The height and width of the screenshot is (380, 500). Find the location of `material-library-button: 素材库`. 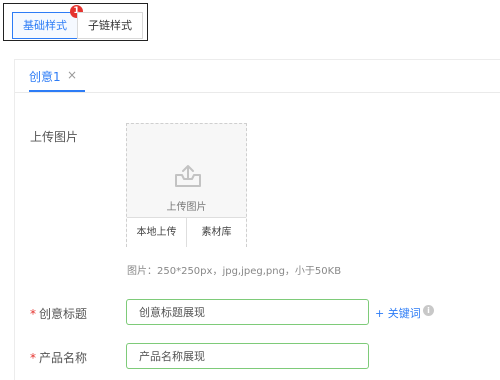

material-library-button: 素材库 is located at coordinates (216, 232).